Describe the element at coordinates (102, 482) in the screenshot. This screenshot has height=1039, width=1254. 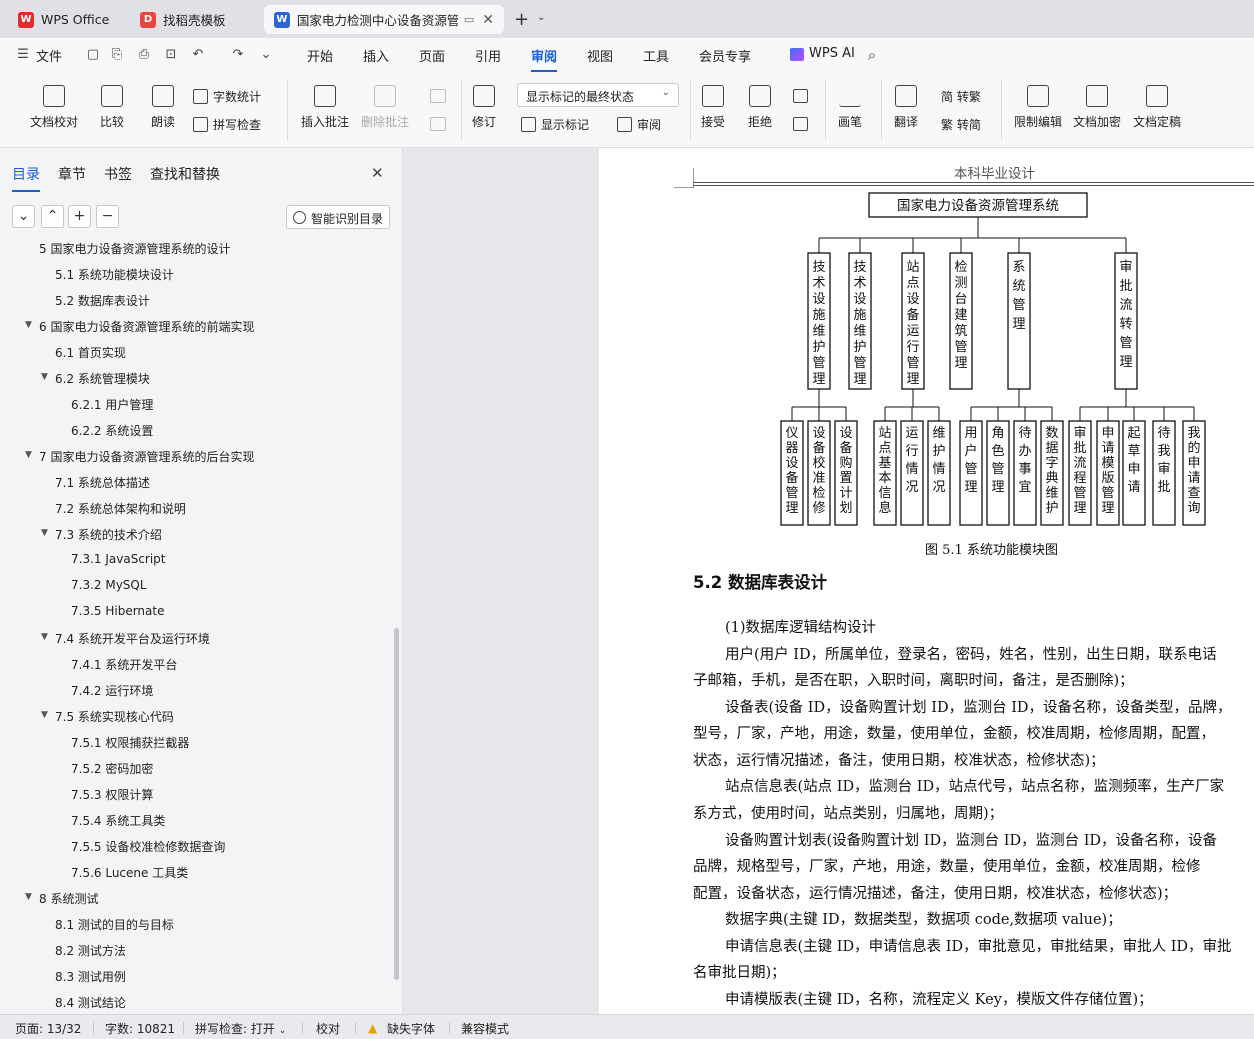
I see `toc-item: 7.1 系统总体描述` at that location.